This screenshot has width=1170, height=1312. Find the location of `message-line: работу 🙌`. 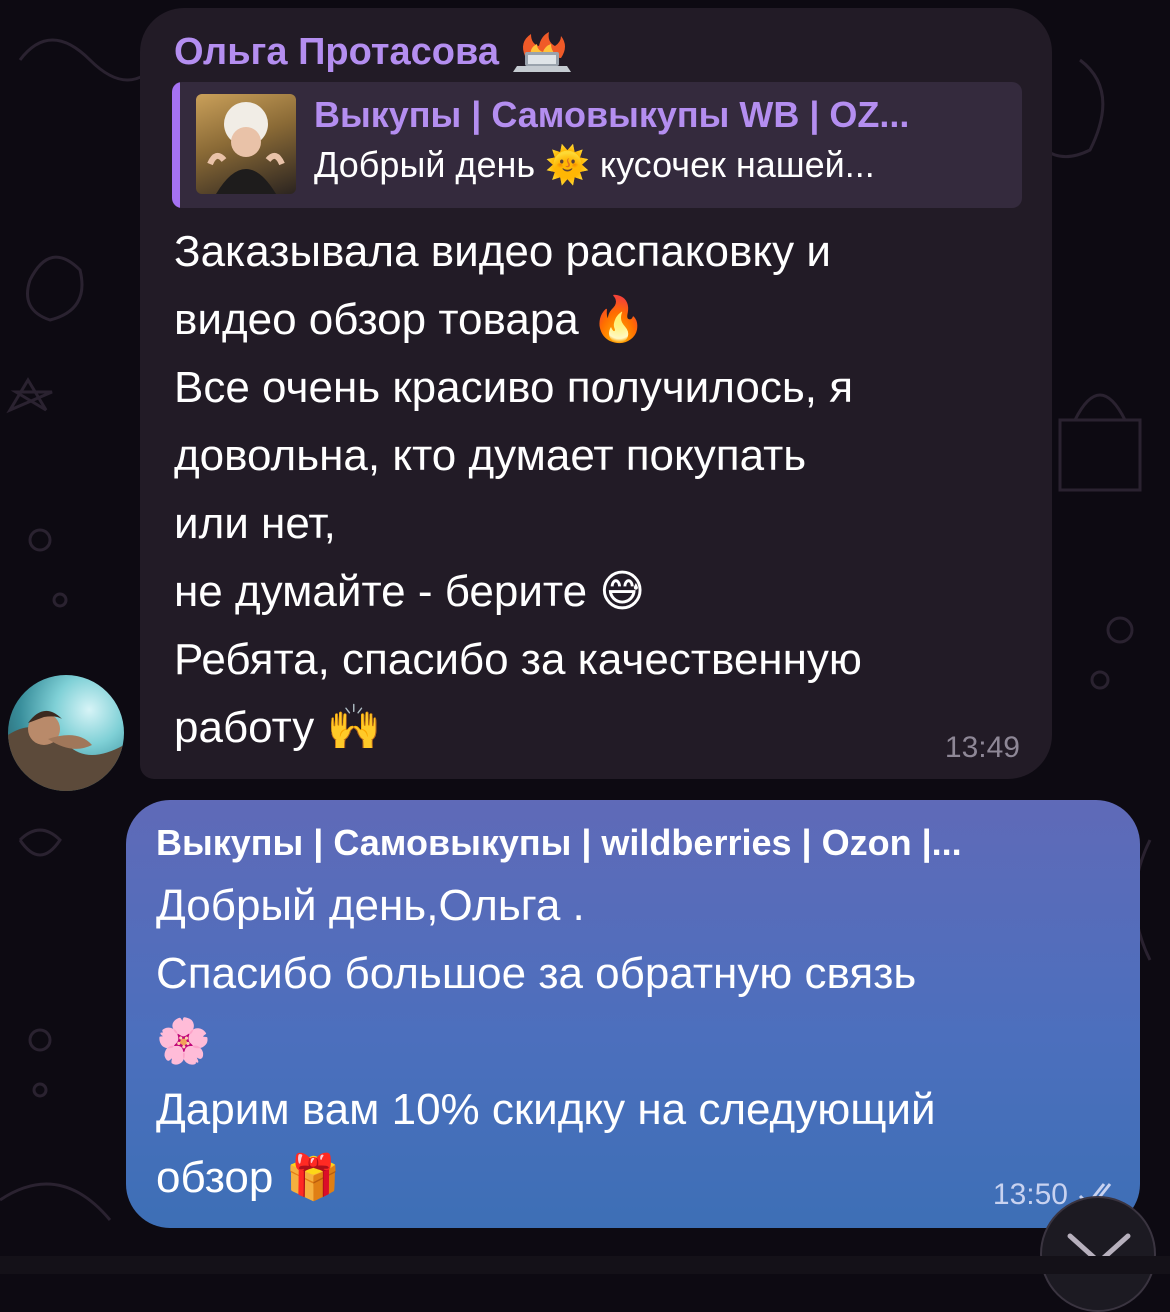

message-line: работу 🙌 is located at coordinates (278, 727).